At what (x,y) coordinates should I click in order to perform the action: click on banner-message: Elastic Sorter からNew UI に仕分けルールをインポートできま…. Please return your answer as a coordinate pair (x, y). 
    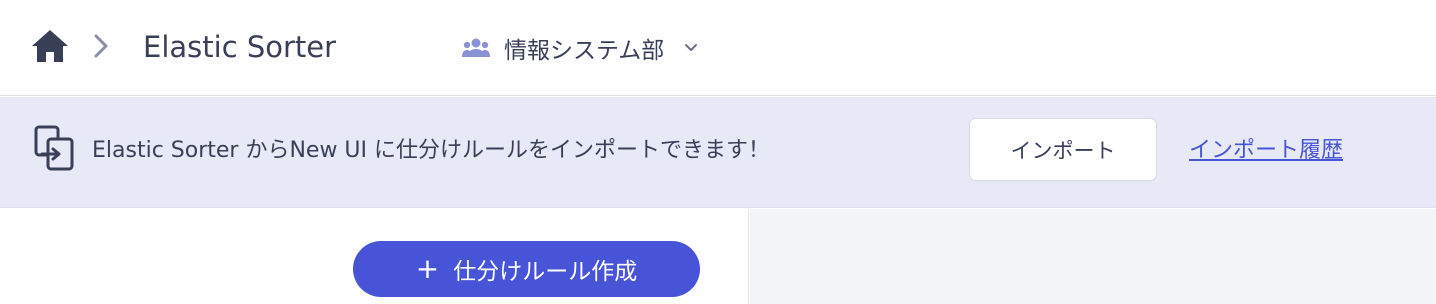
    Looking at the image, I should click on (431, 150).